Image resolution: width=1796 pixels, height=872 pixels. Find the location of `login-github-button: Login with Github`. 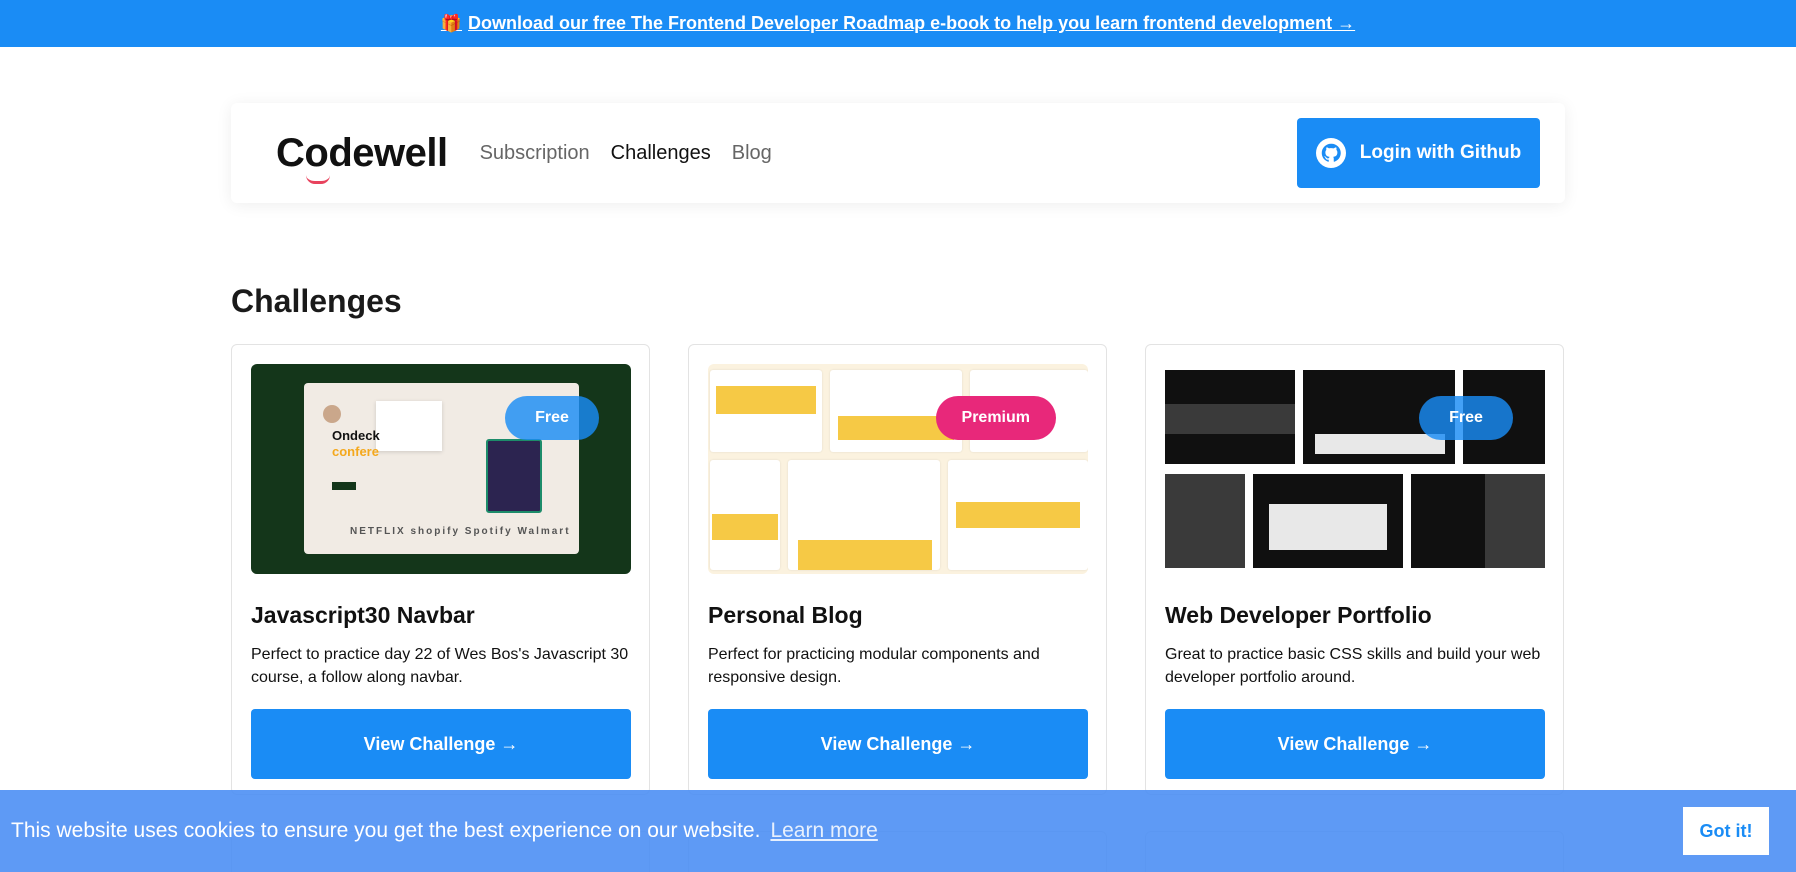

login-github-button: Login with Github is located at coordinates (1418, 153).